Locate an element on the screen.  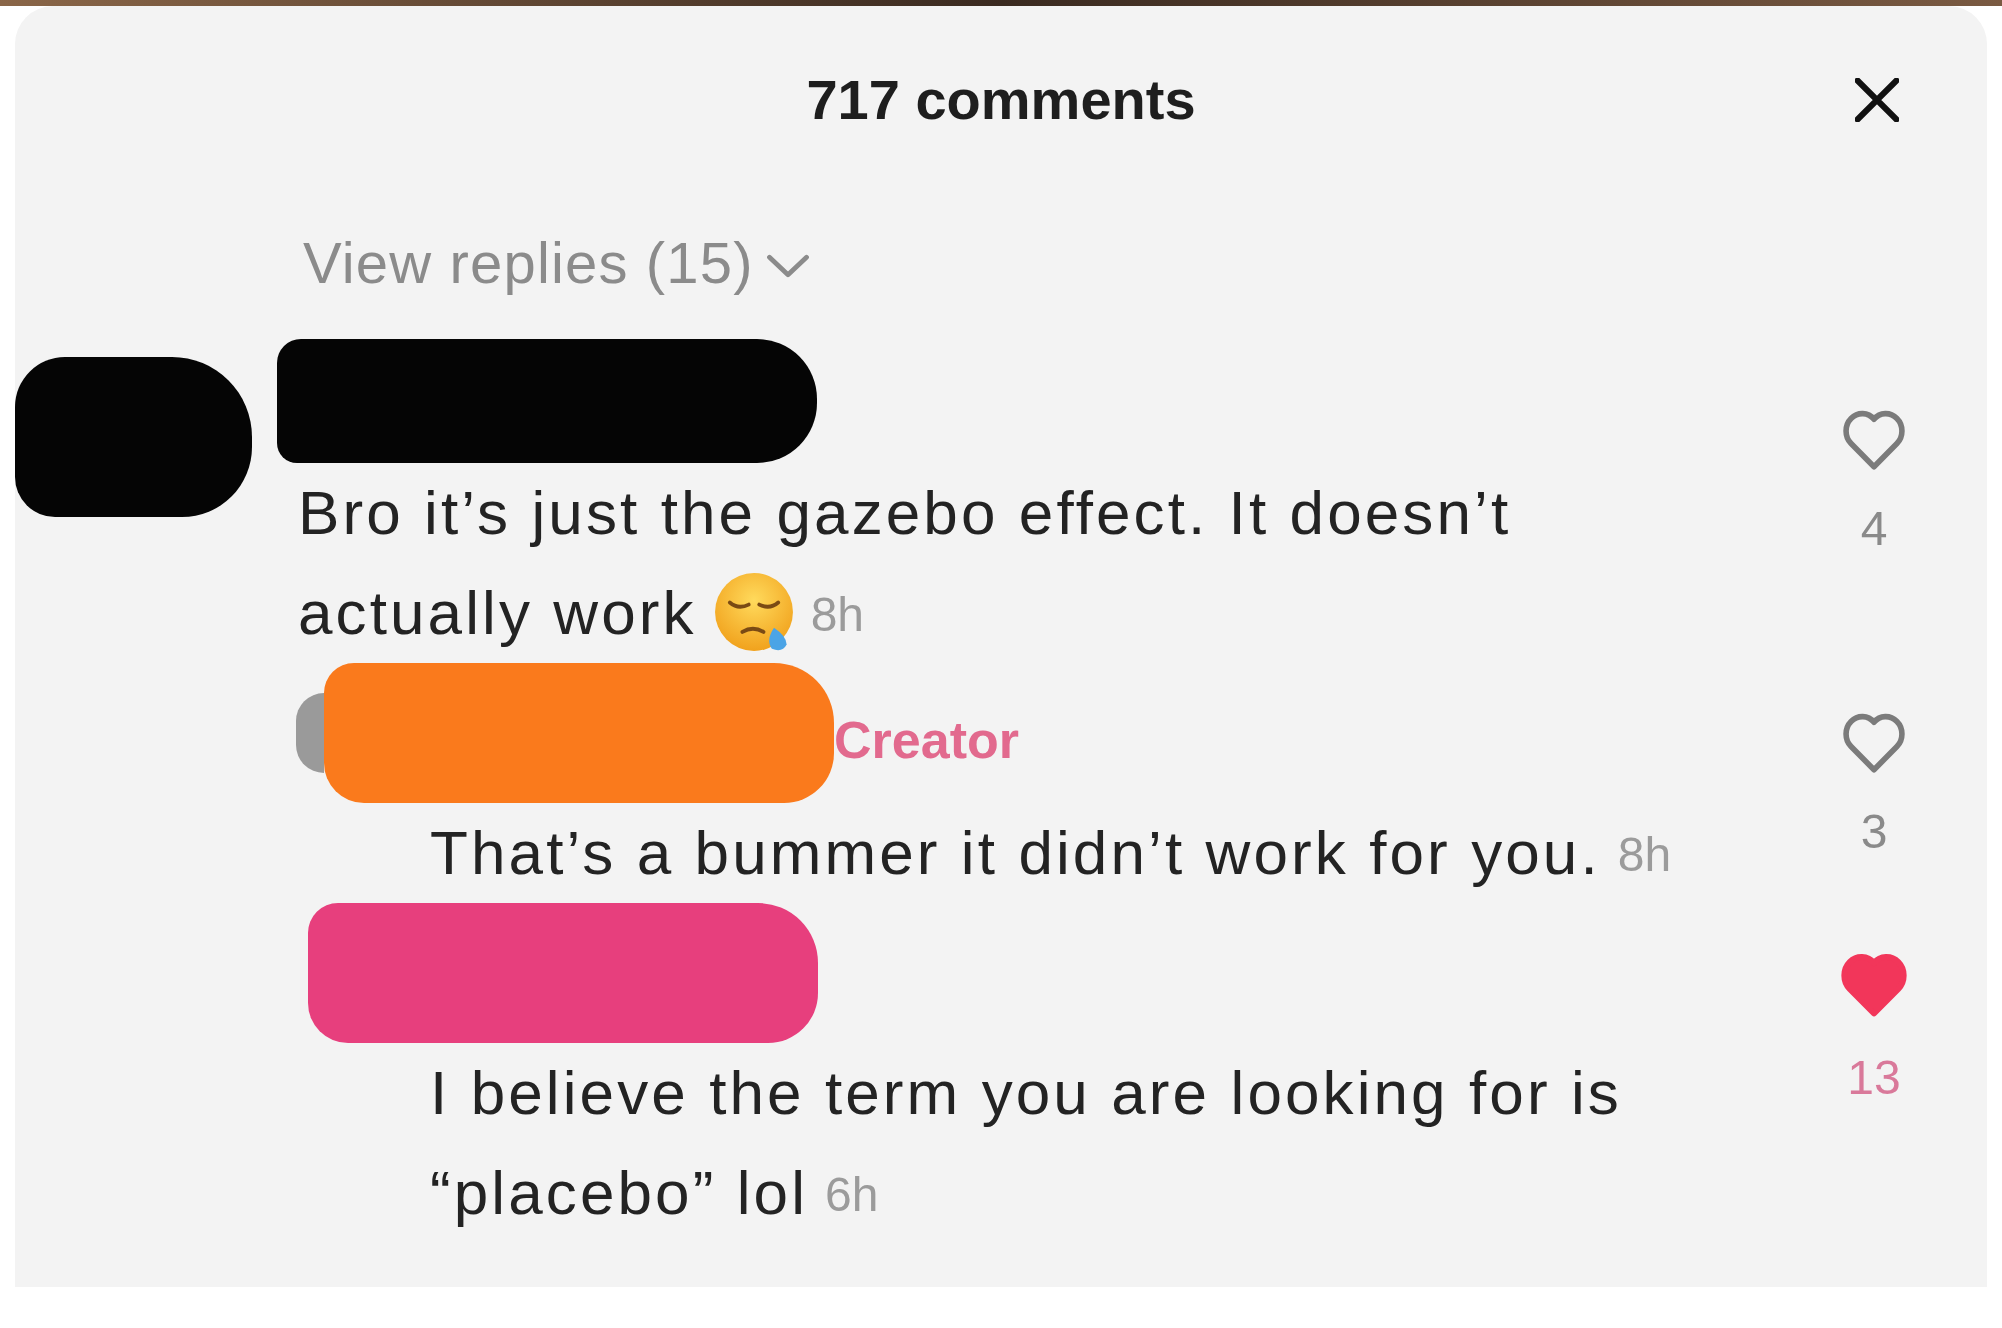
comment-text: Bro it’s just the gazebo effect. It doesn’t is located at coordinates (905, 513).